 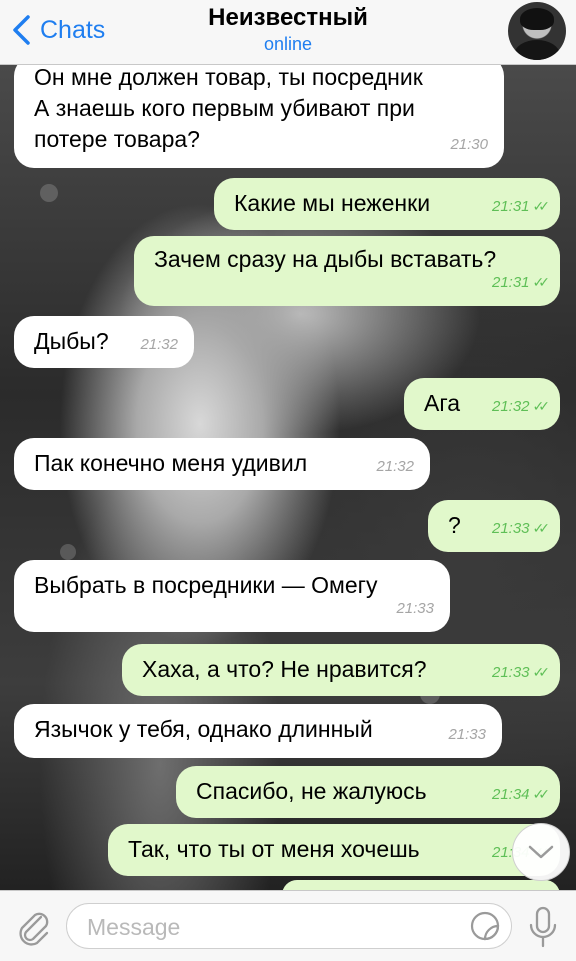 I want to click on message-time: 21:34✓✓, so click(x=521, y=794).